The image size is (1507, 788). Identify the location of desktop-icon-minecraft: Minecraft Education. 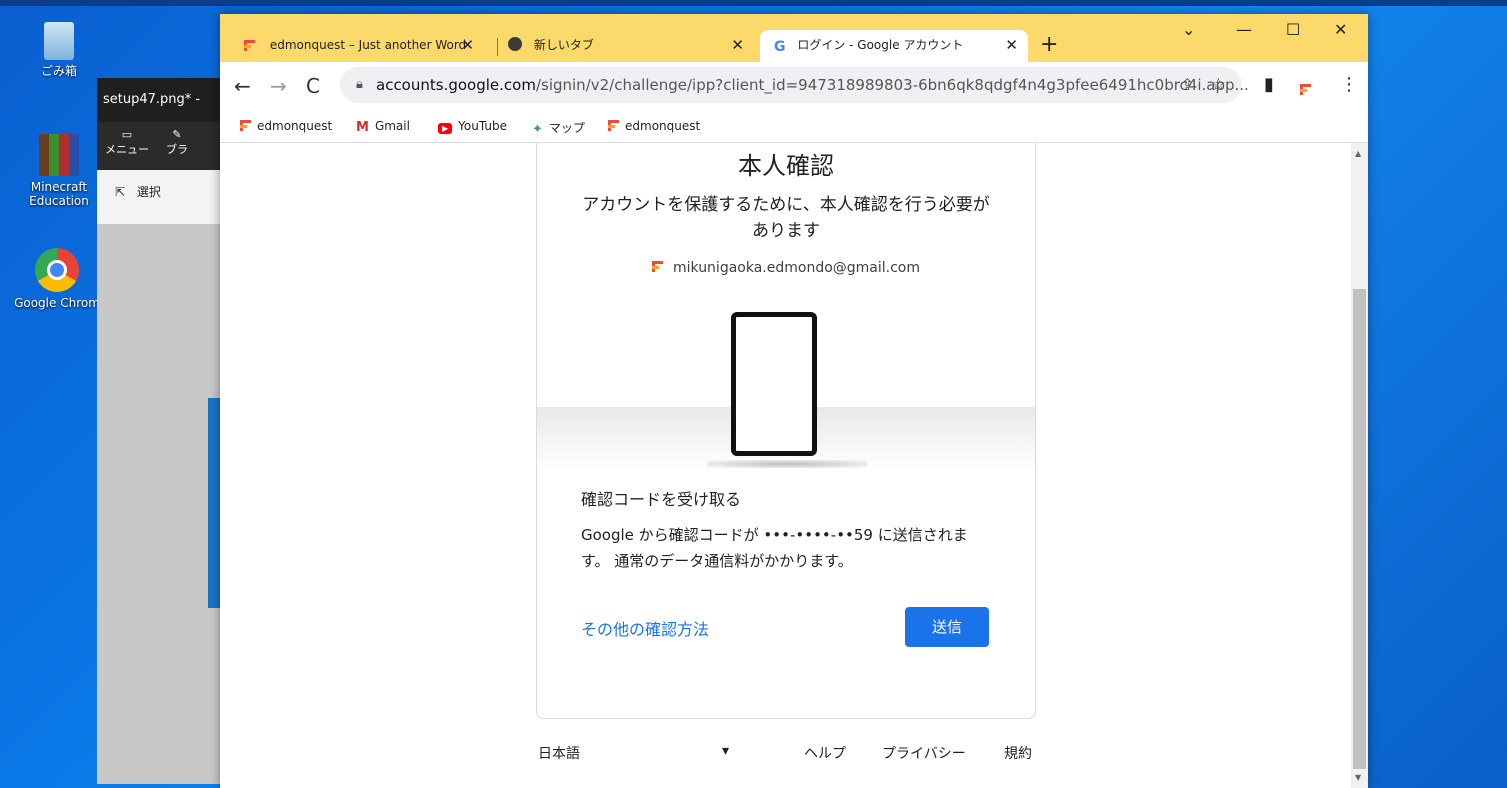
(59, 171).